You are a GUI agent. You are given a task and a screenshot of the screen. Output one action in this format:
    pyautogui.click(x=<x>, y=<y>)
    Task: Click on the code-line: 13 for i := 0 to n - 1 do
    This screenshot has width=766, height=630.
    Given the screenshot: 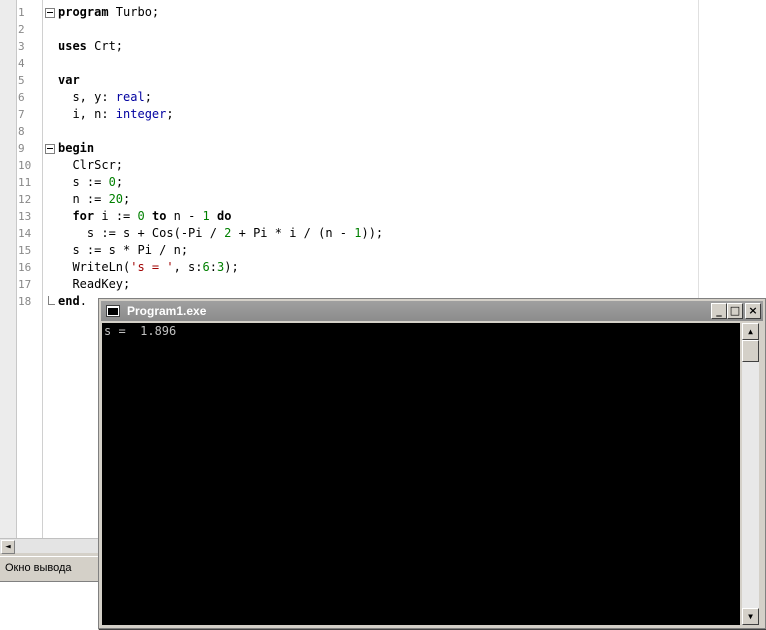 What is the action you would take?
    pyautogui.click(x=350, y=216)
    